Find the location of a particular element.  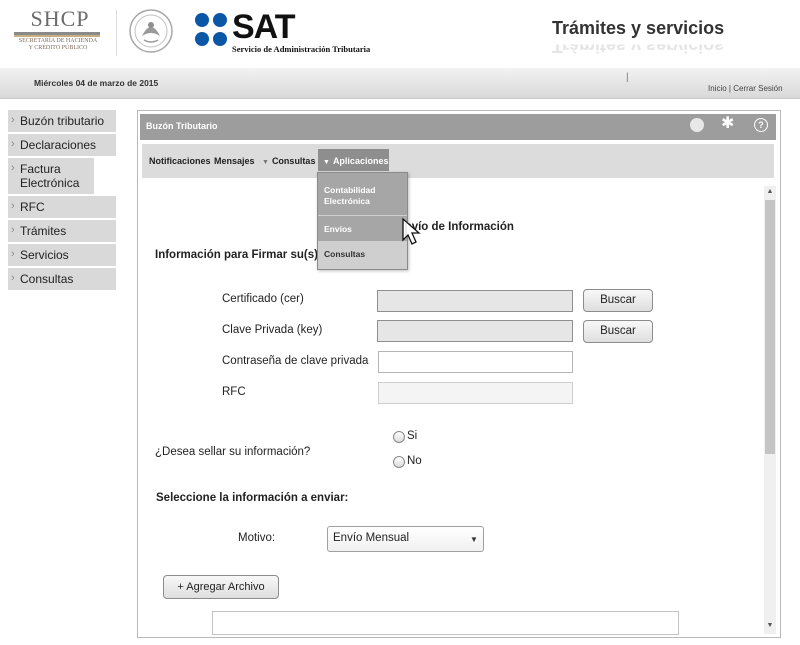

shcp-subtitle-line2: Y CRÉDITO PÚBLICO is located at coordinates (58, 48).